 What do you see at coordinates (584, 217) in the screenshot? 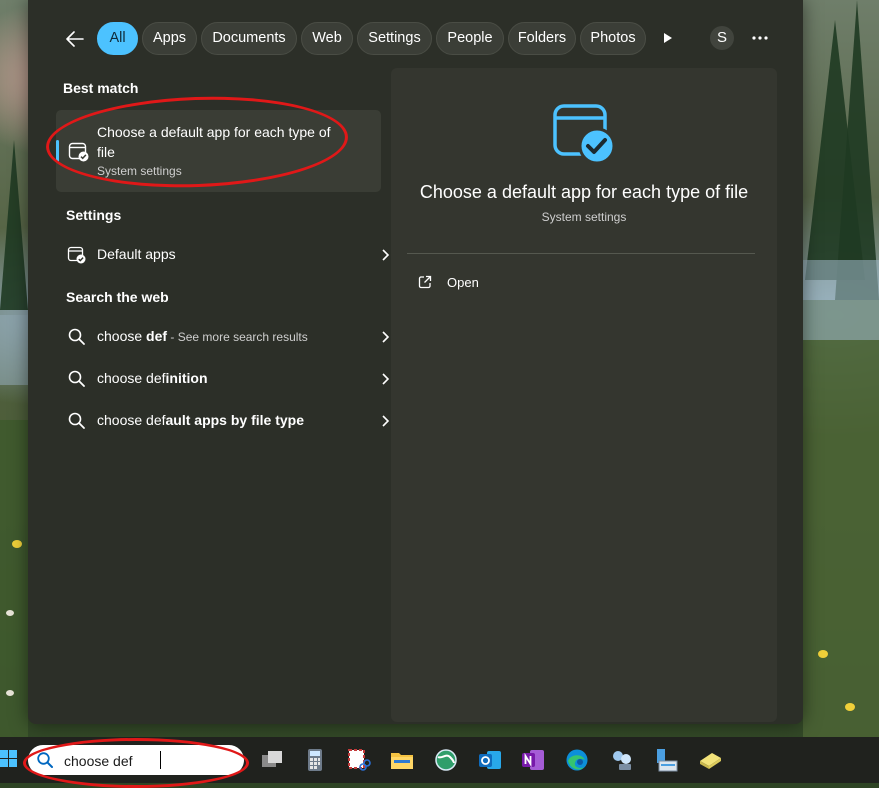
I see `detail-subtitle: System settings` at bounding box center [584, 217].